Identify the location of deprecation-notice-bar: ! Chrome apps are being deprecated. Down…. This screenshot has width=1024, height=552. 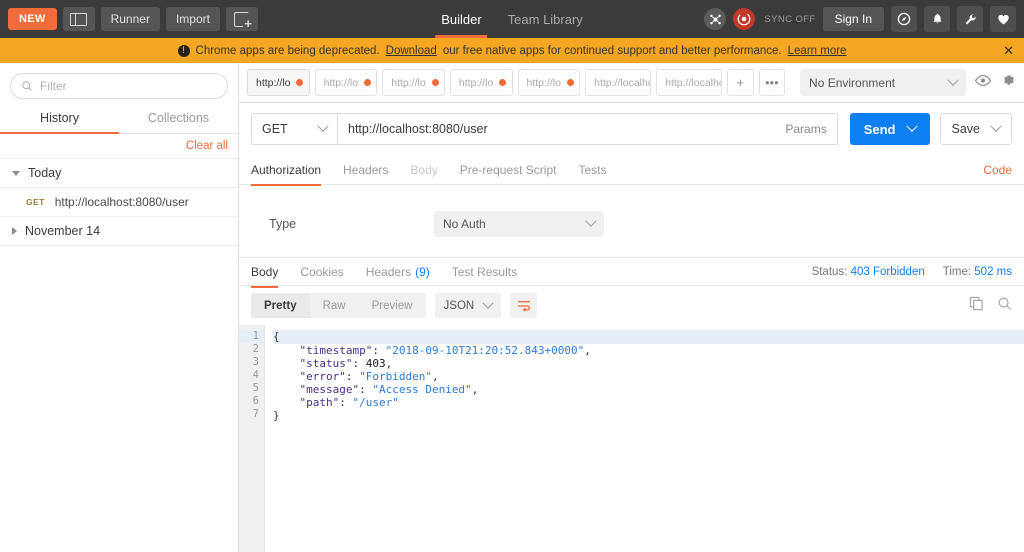
(512, 50).